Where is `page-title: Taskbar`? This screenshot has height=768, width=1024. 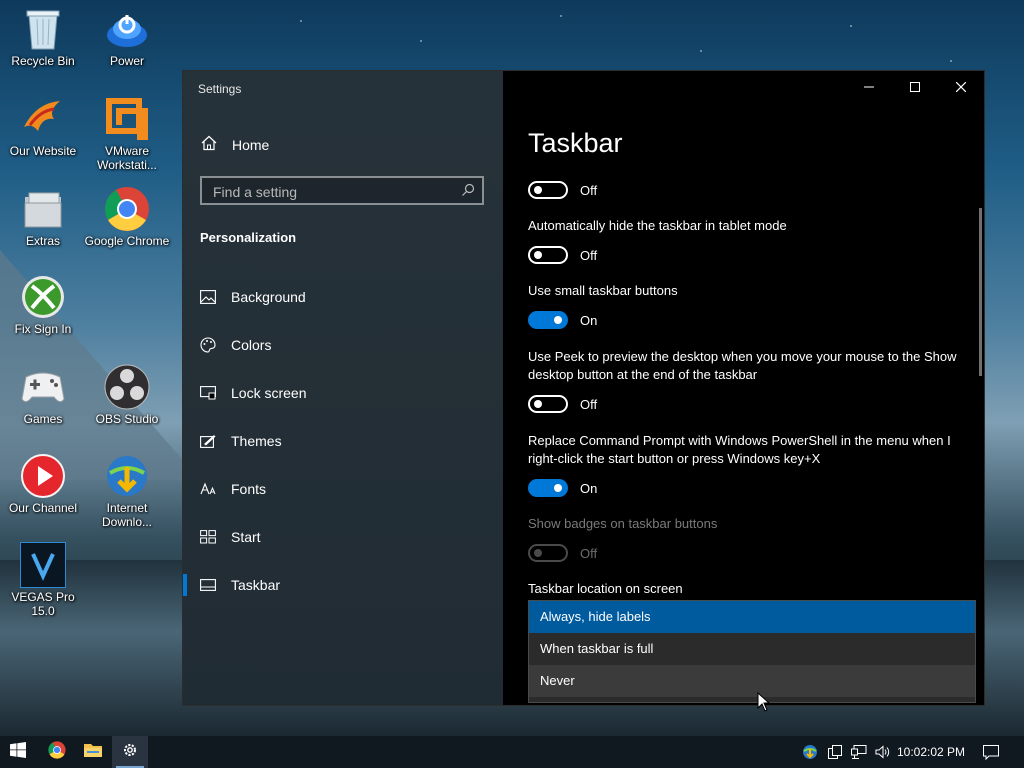 page-title: Taskbar is located at coordinates (575, 143).